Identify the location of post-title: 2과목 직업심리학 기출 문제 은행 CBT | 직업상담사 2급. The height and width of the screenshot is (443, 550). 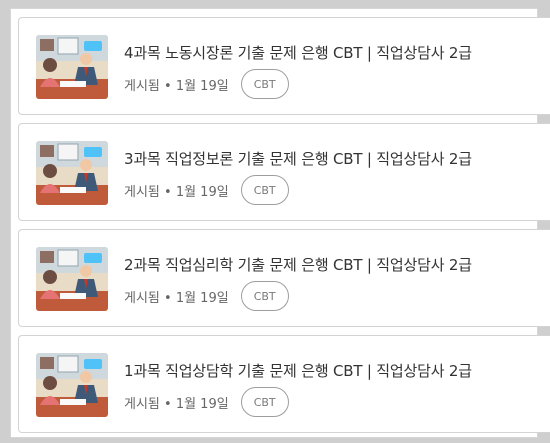
(298, 264).